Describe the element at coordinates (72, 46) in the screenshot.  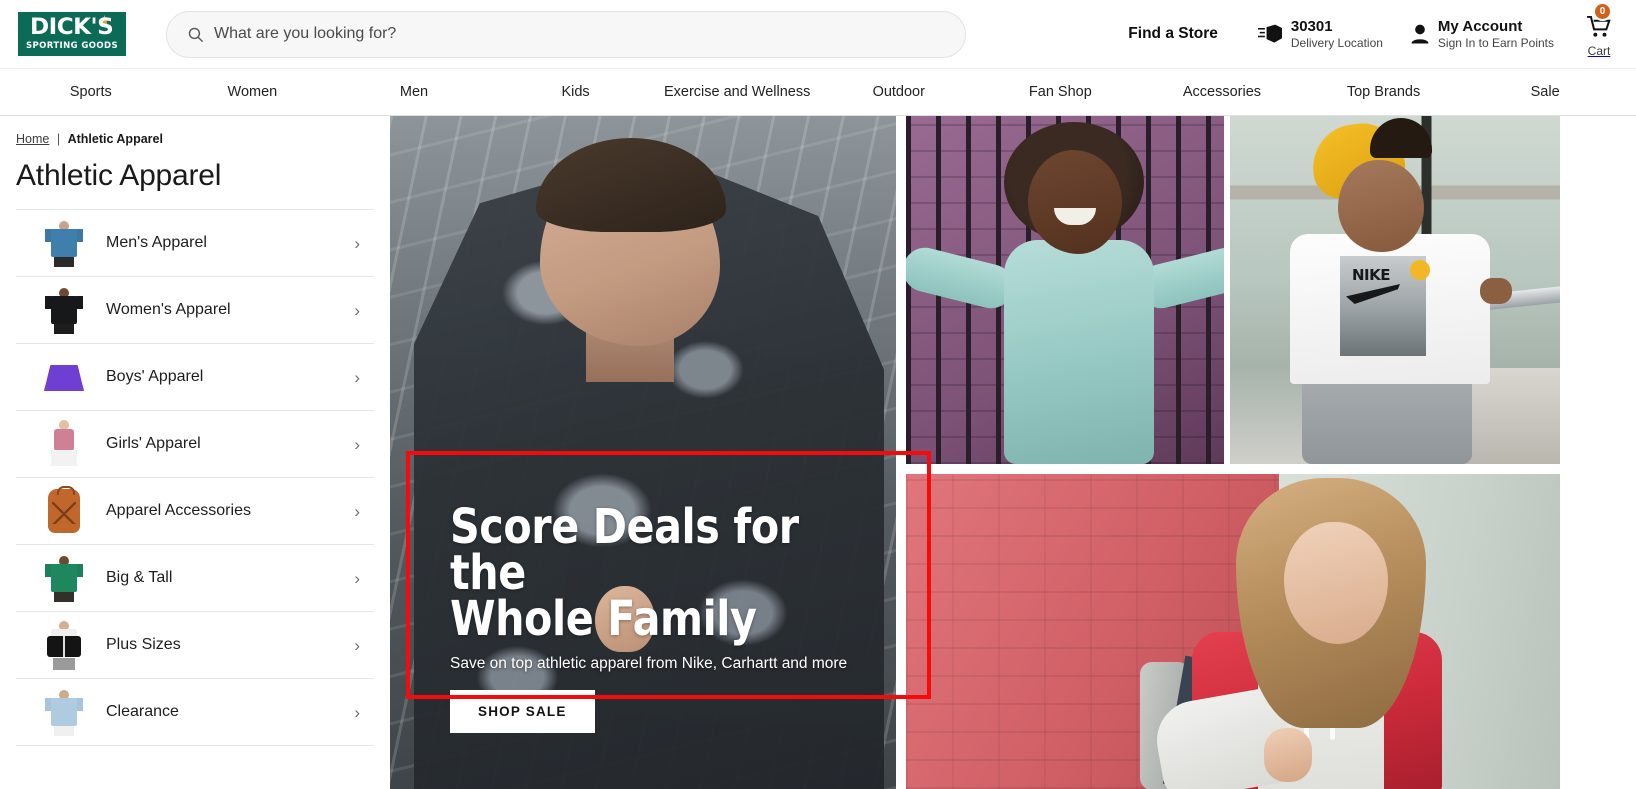
I see `logo-sub-text: SPORTING GOODS` at that location.